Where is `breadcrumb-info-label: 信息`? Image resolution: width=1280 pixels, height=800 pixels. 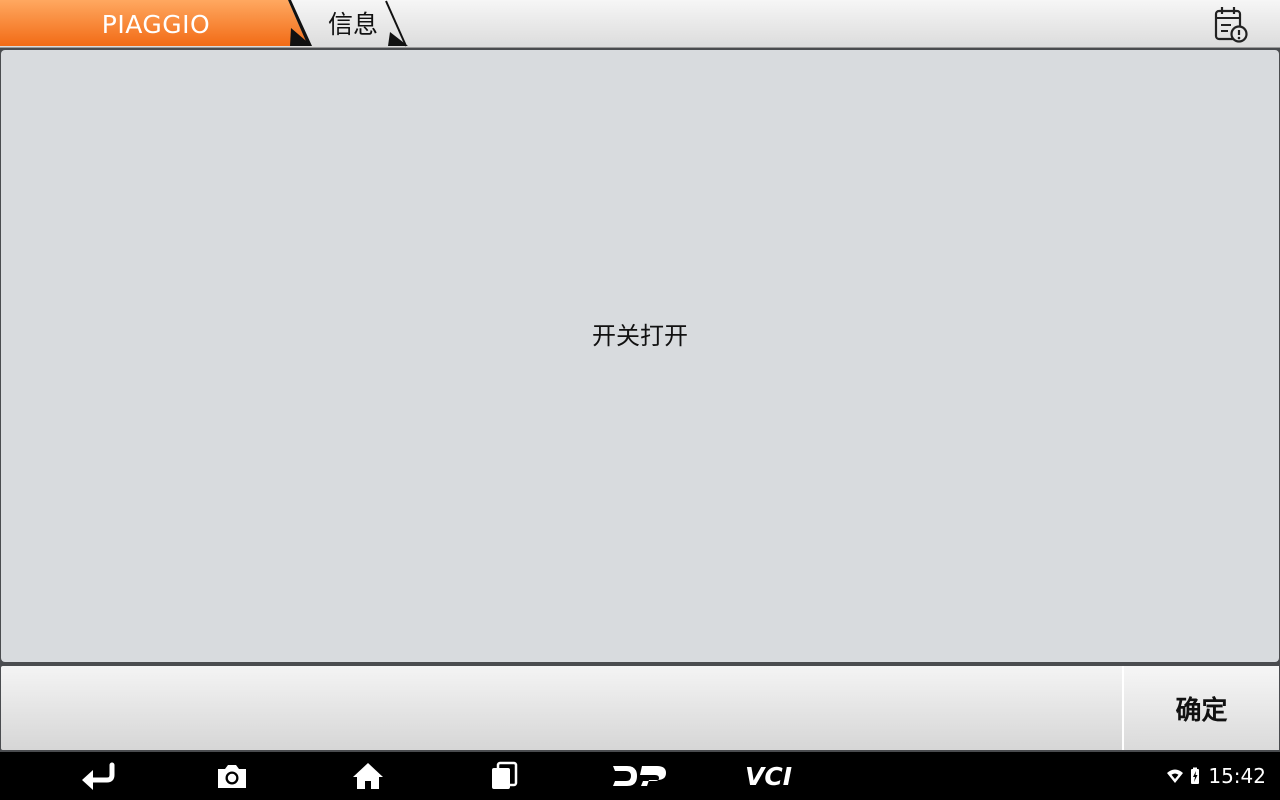 breadcrumb-info-label: 信息 is located at coordinates (352, 24).